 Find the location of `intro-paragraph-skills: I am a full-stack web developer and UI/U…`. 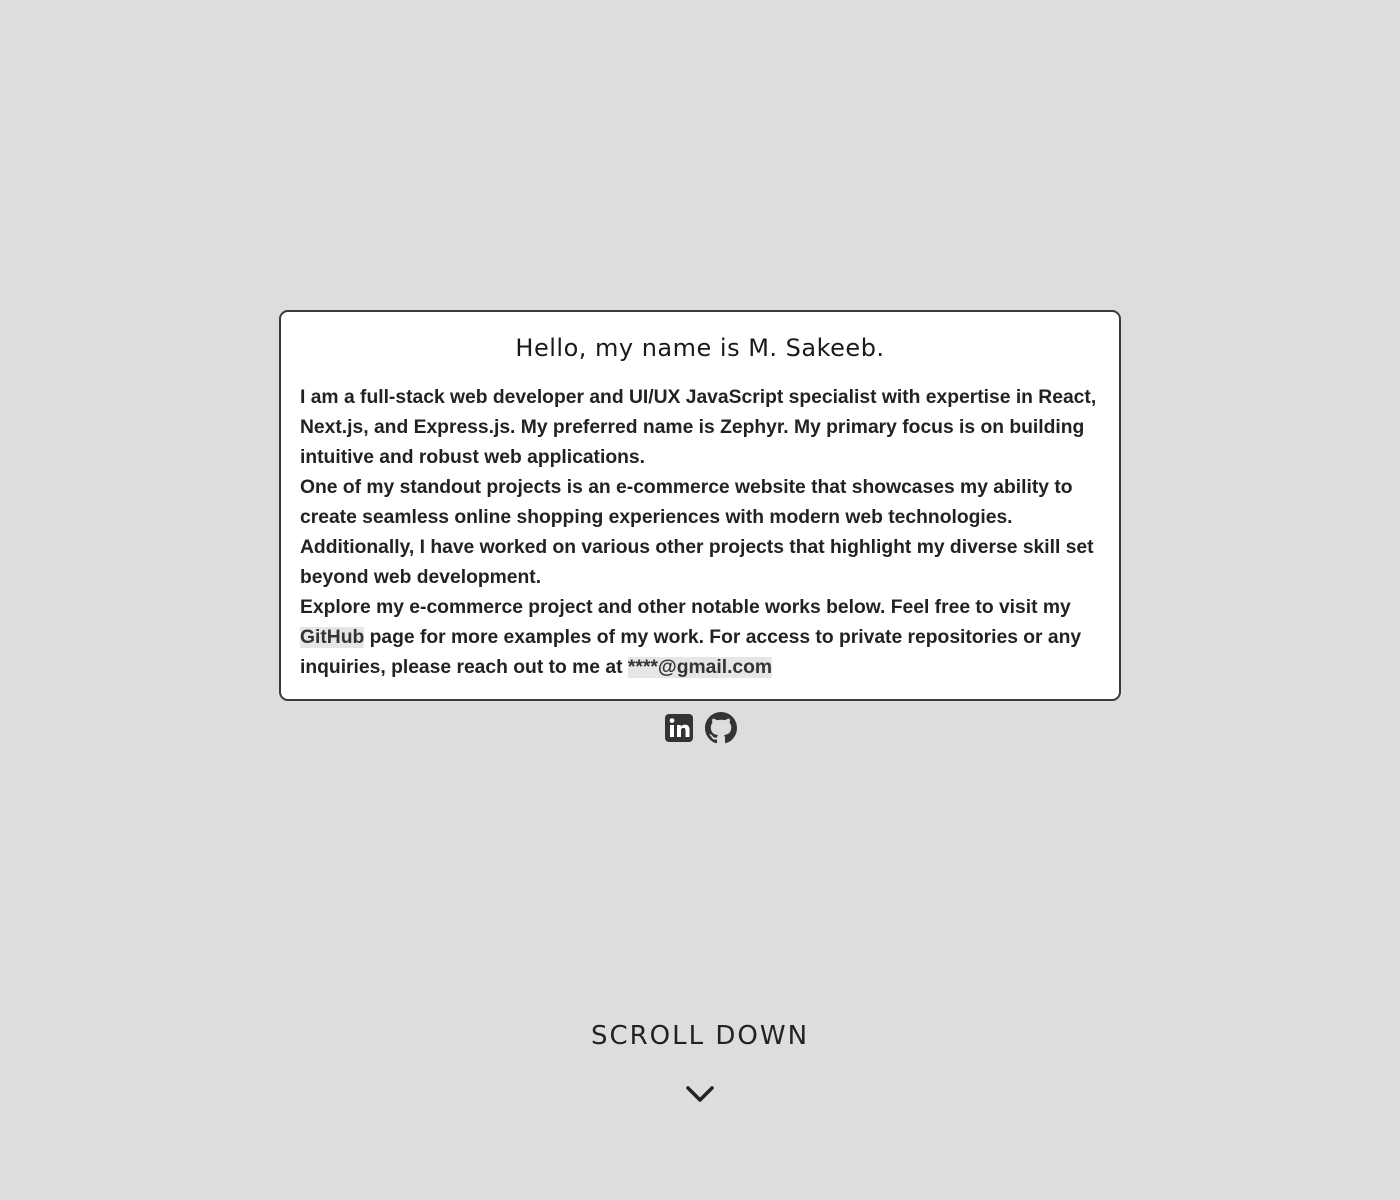

intro-paragraph-skills: I am a full-stack web developer and UI/U… is located at coordinates (698, 427).